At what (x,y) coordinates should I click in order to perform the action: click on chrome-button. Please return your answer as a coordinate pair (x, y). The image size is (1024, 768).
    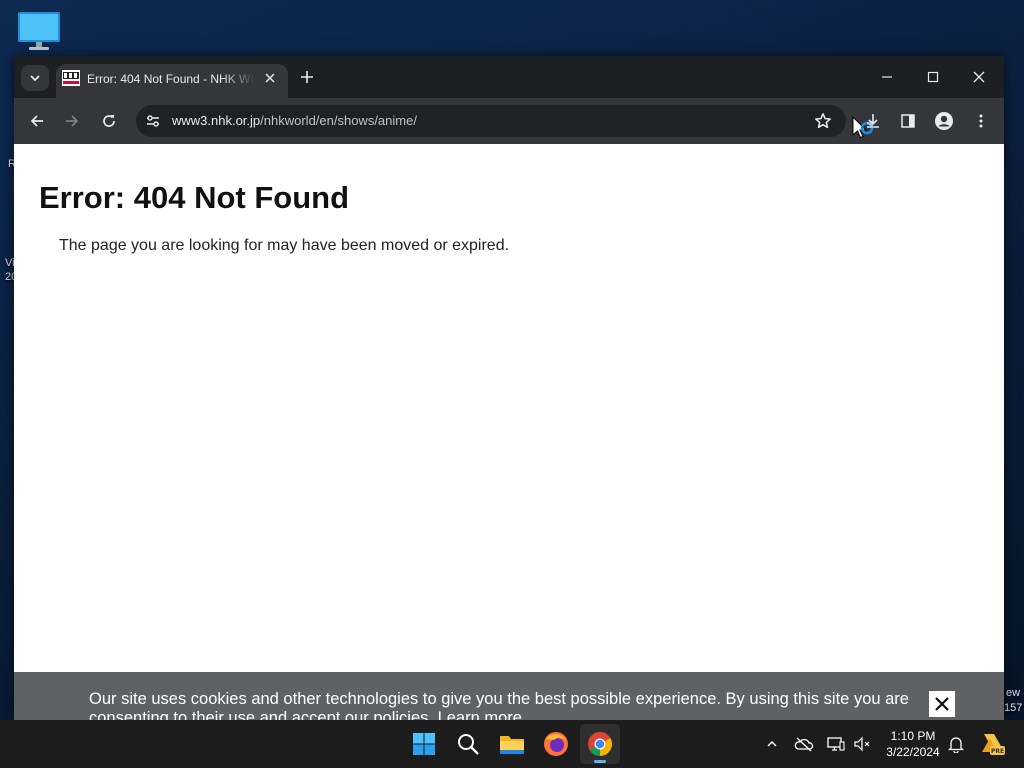
    Looking at the image, I should click on (600, 744).